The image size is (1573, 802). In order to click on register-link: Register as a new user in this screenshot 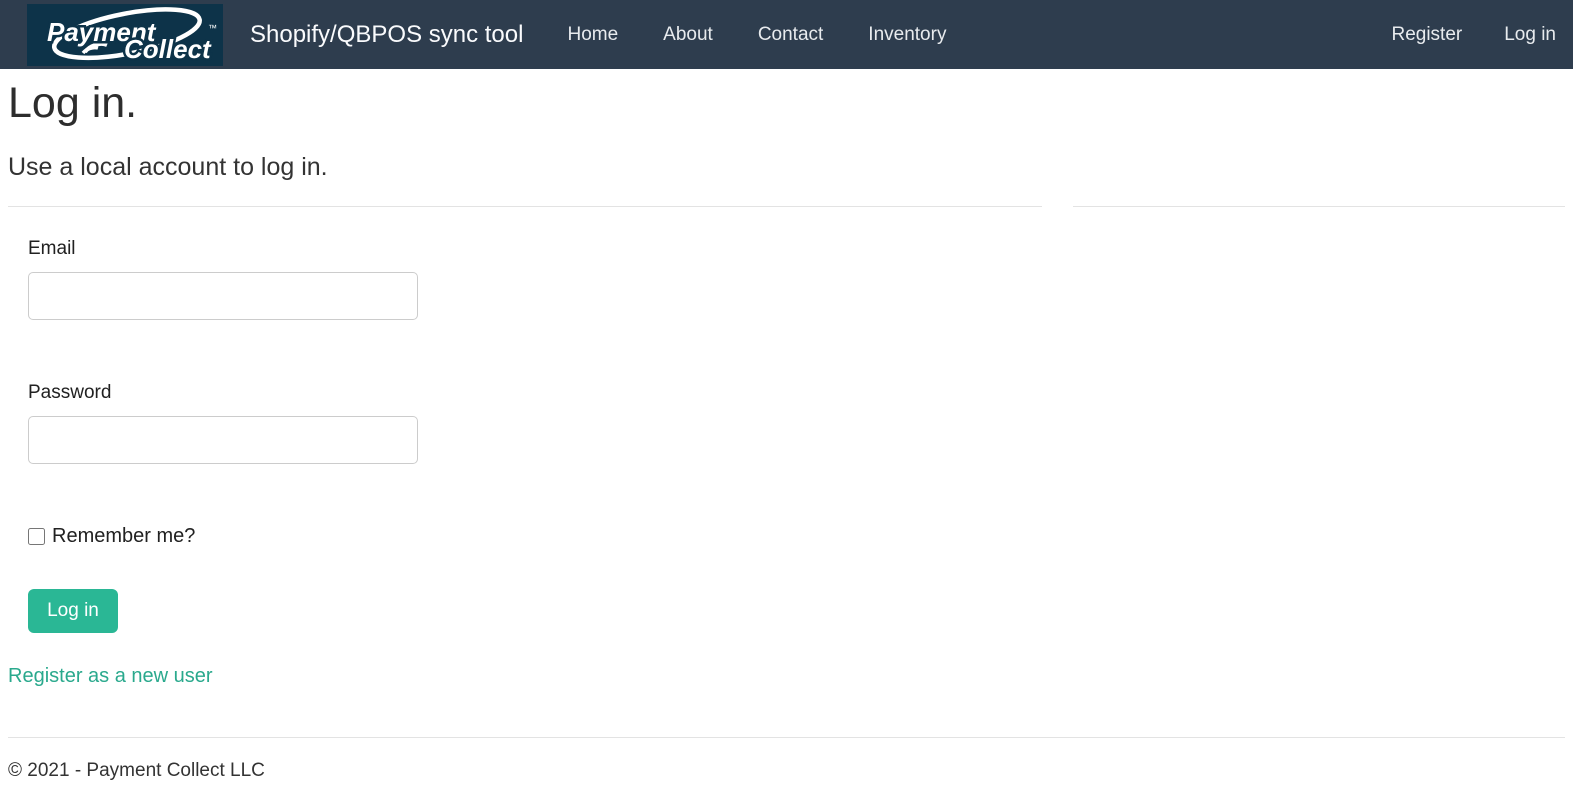, I will do `click(110, 676)`.